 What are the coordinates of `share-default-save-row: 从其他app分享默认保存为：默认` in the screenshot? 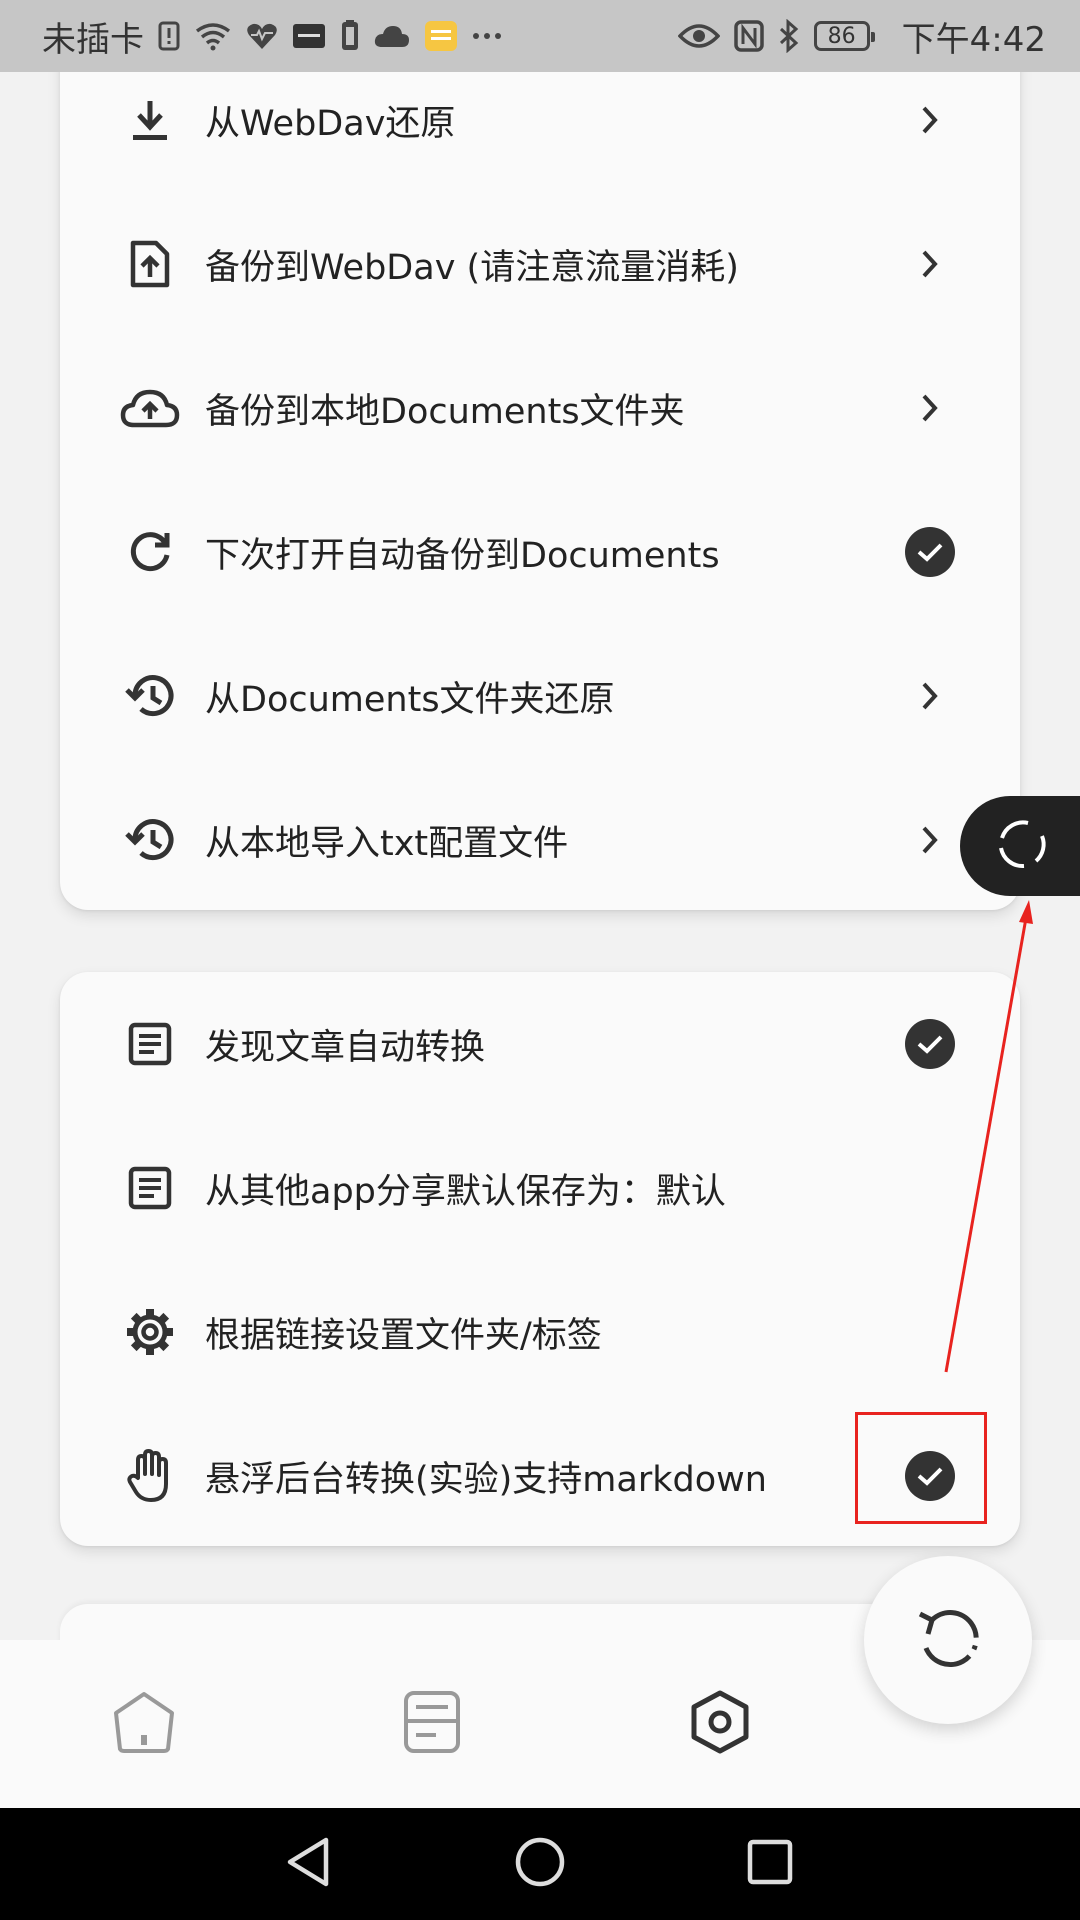 It's located at (540, 1188).